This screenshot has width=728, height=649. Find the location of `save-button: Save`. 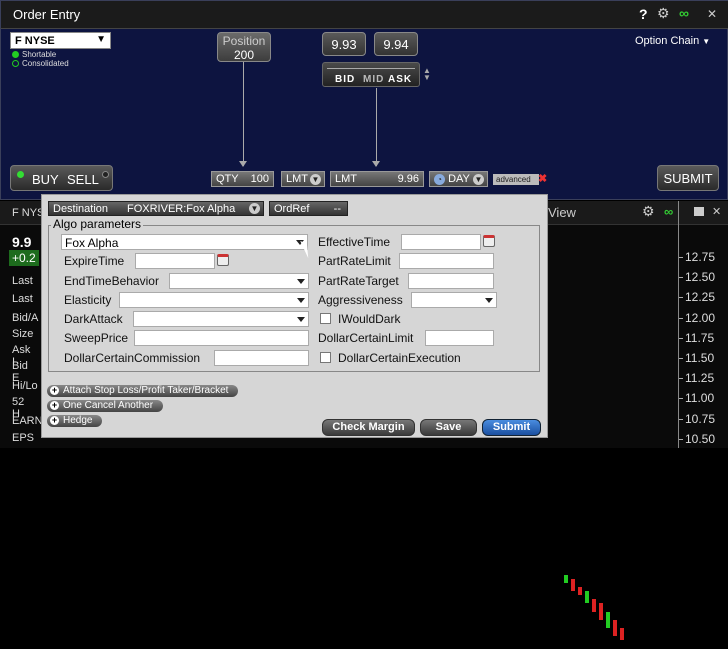

save-button: Save is located at coordinates (448, 427).